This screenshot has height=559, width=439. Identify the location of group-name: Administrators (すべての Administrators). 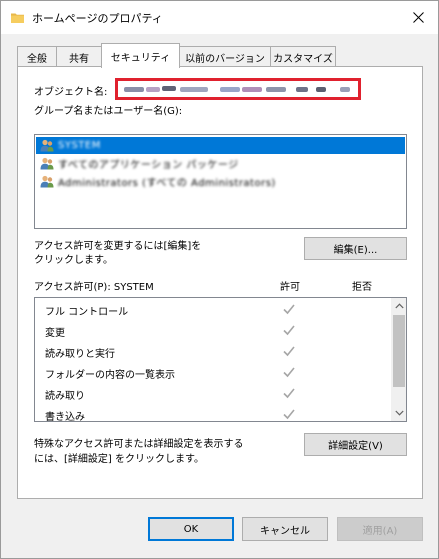
(167, 183).